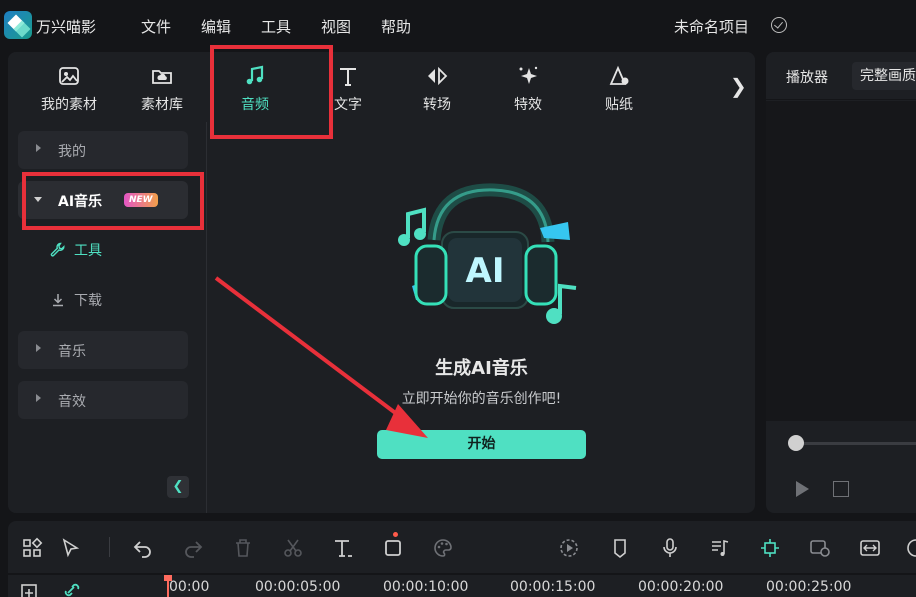 Image resolution: width=916 pixels, height=597 pixels. I want to click on tab-label: 特效, so click(528, 105).